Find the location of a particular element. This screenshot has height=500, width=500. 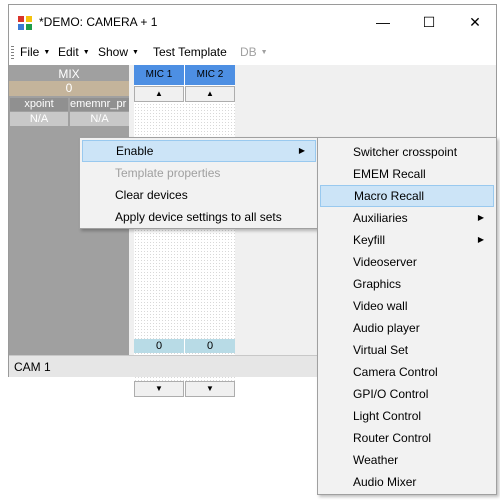

minimize-icon: — is located at coordinates (383, 22).